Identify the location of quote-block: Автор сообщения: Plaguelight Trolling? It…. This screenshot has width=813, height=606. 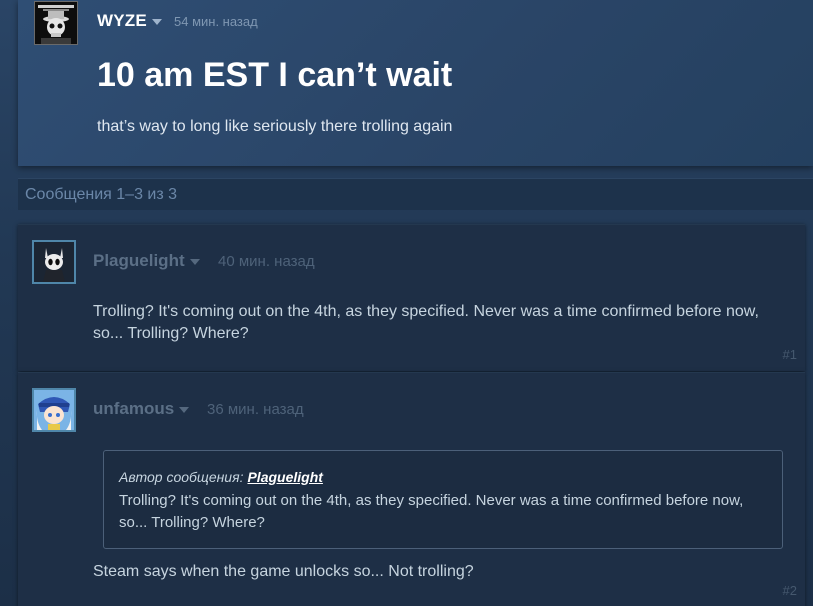
(443, 499).